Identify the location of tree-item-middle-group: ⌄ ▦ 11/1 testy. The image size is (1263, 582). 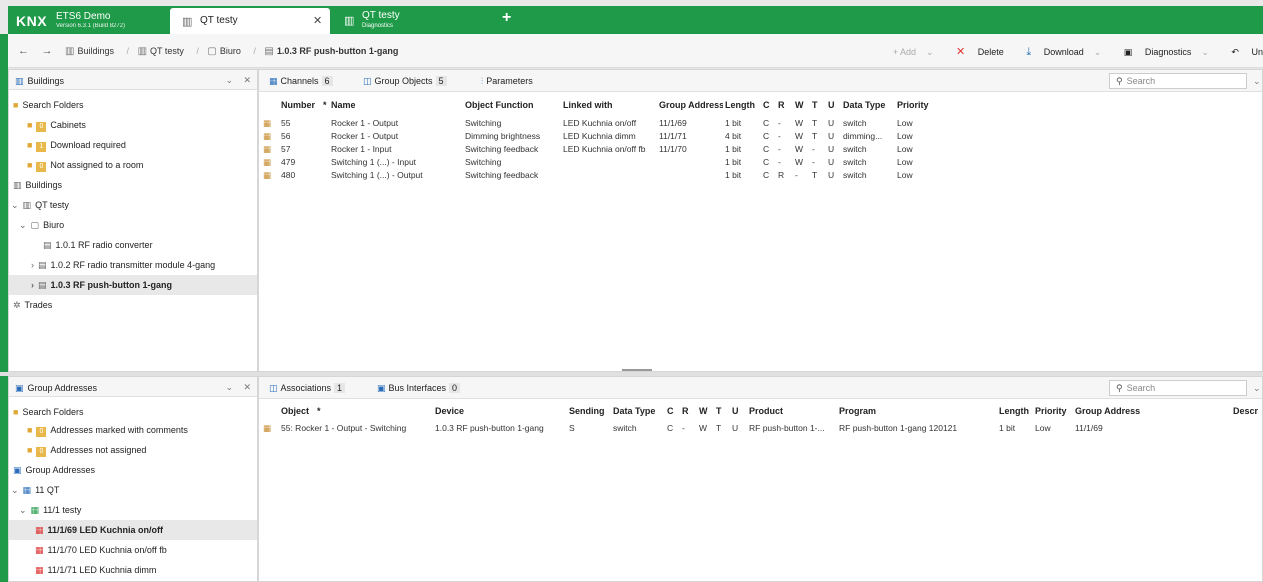
(133, 510).